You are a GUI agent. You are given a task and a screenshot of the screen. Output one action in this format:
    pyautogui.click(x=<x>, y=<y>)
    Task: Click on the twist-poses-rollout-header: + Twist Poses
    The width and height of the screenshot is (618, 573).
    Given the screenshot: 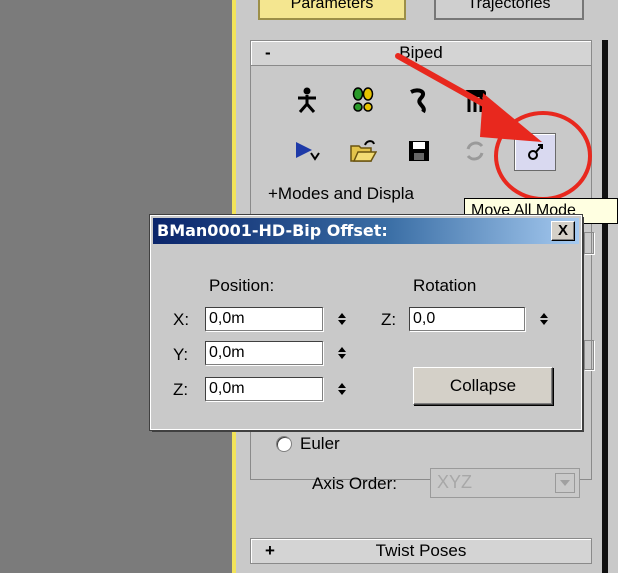 What is the action you would take?
    pyautogui.click(x=421, y=551)
    